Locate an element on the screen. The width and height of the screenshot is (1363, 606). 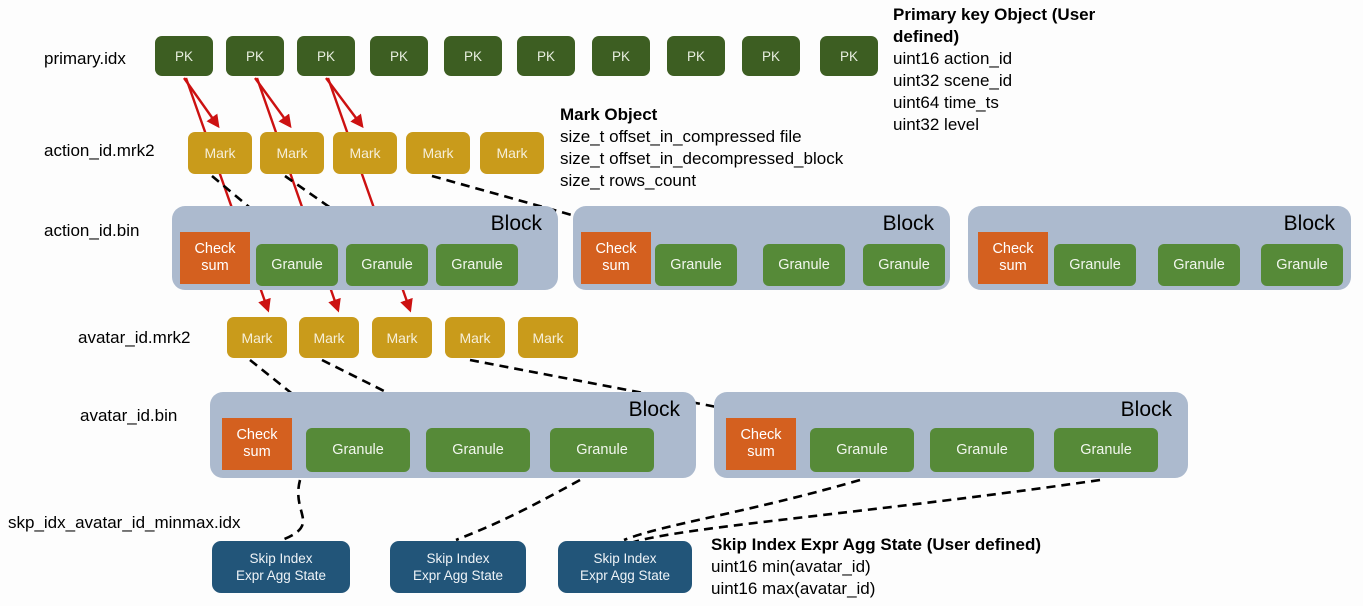
pk-cell-primary-idx-2: PK is located at coordinates (326, 56).